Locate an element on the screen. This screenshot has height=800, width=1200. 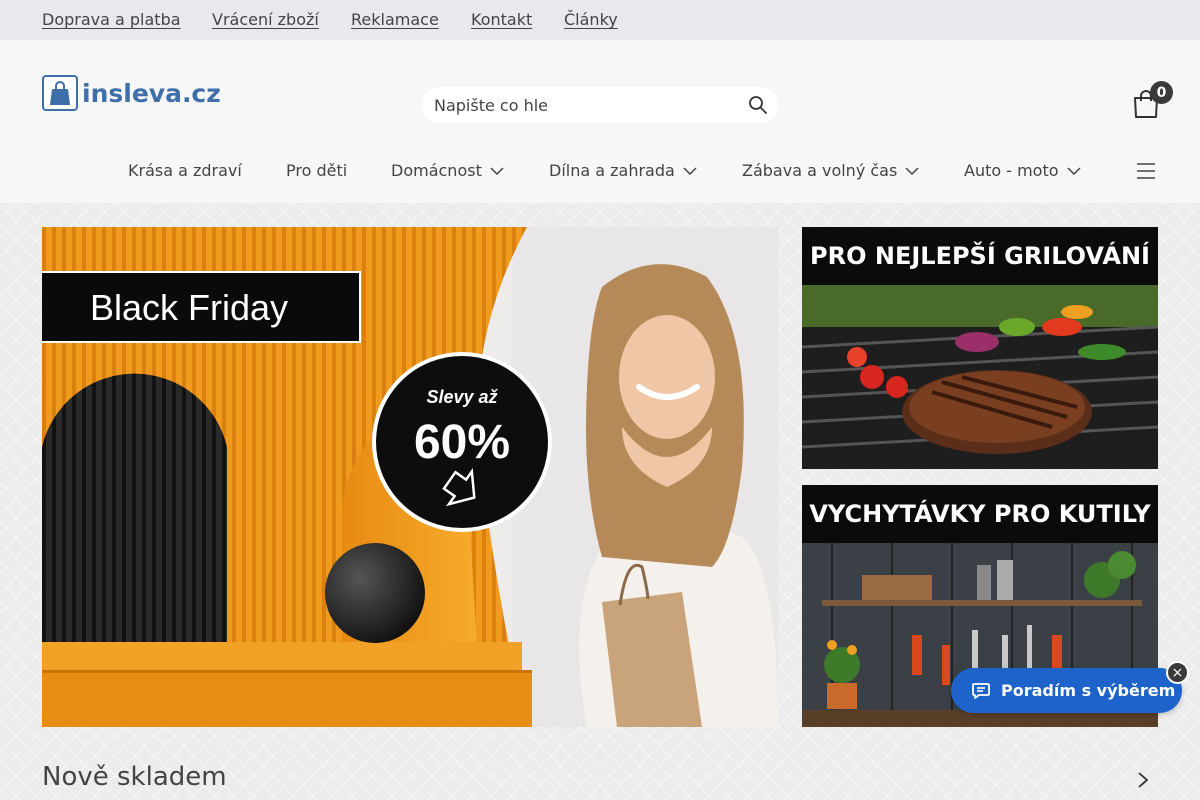
chevron-right-icon is located at coordinates (1143, 780).